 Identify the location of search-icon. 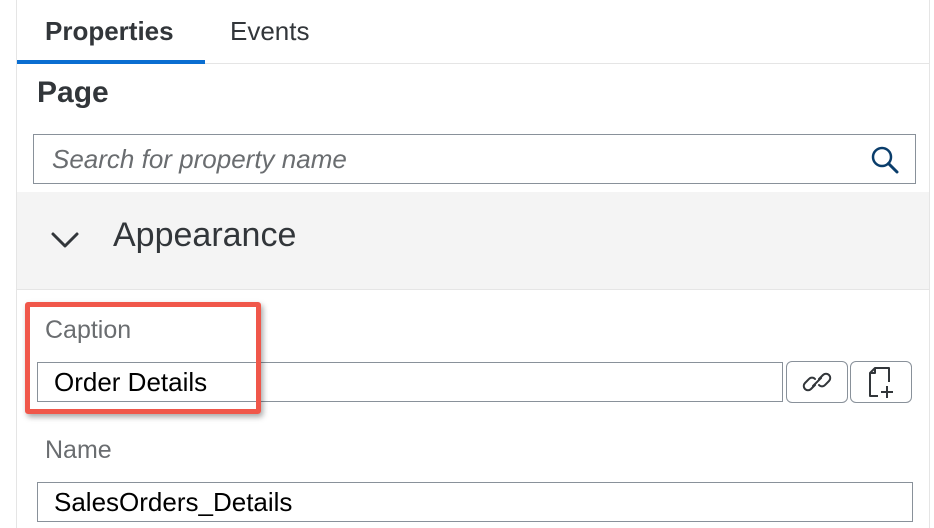
(885, 160).